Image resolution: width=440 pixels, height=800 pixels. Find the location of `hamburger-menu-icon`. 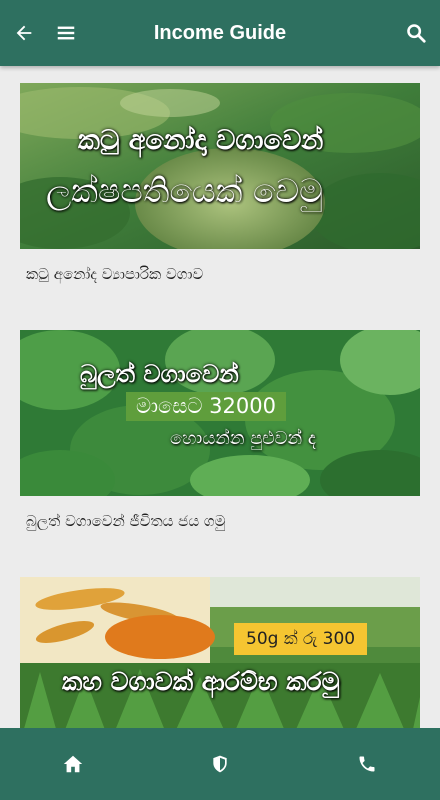

hamburger-menu-icon is located at coordinates (66, 33).